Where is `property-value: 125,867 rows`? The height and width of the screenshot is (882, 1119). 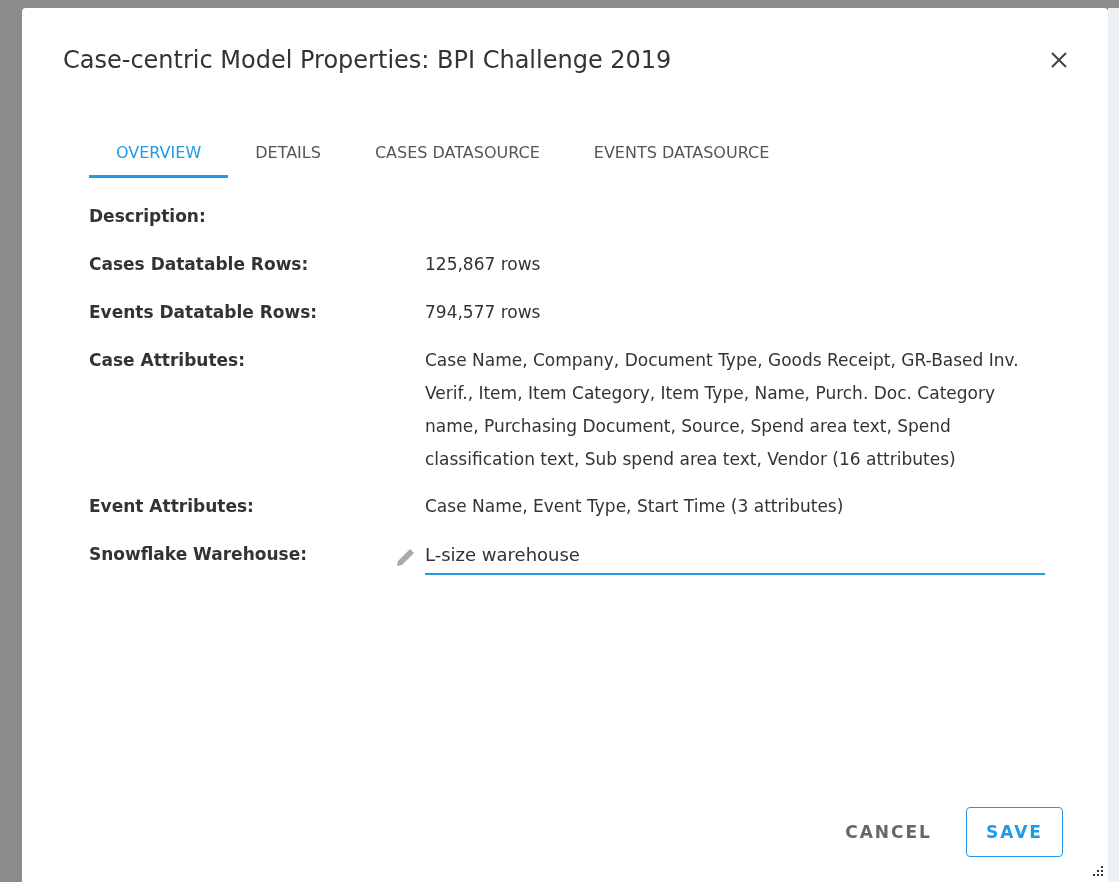
property-value: 125,867 rows is located at coordinates (483, 264).